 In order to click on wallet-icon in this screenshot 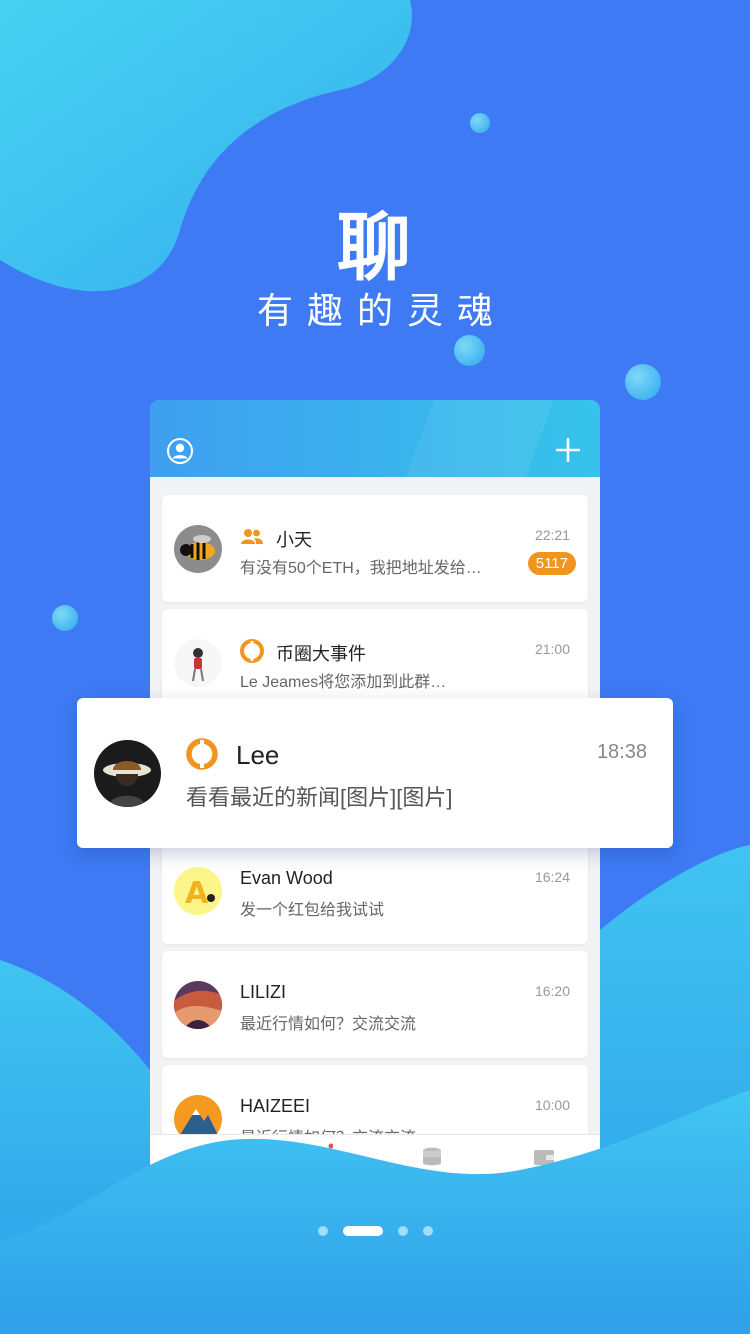, I will do `click(544, 1157)`.